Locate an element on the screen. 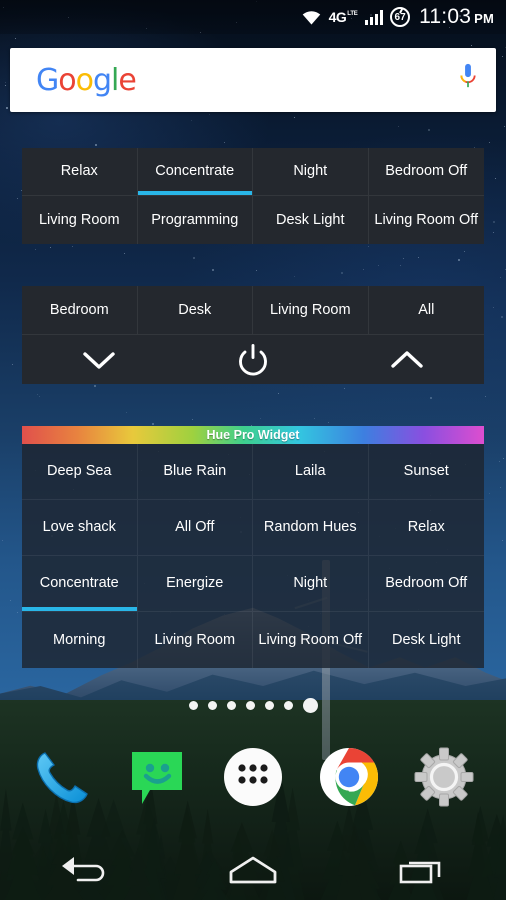  rooms-control-row is located at coordinates (253, 359).